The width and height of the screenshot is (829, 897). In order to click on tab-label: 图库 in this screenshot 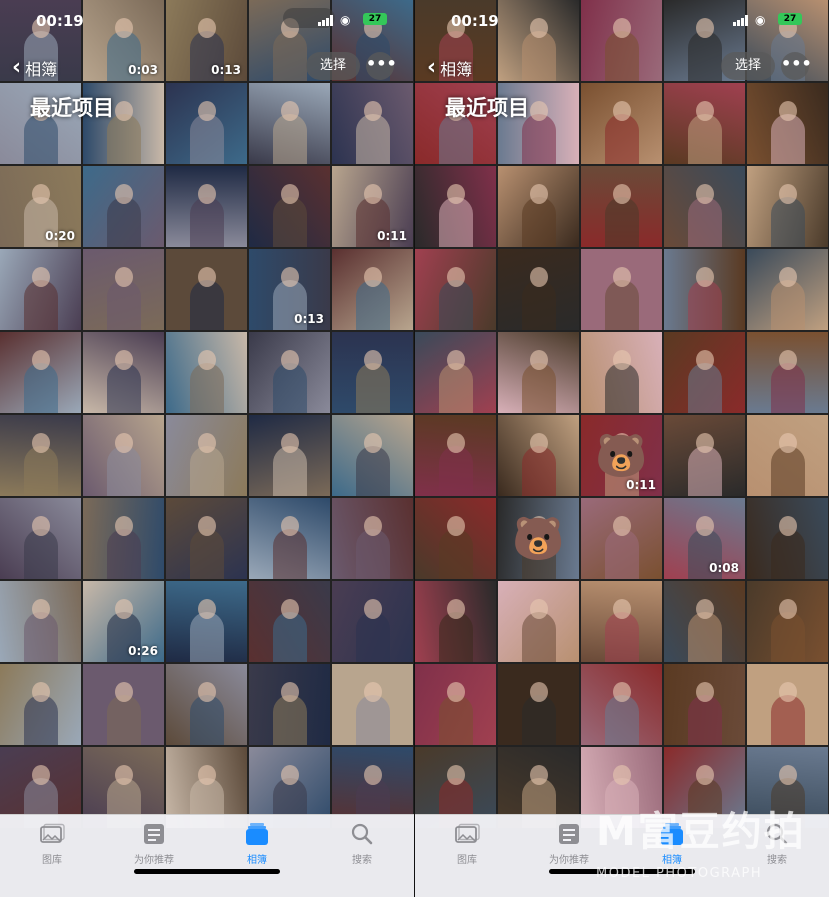, I will do `click(467, 860)`.